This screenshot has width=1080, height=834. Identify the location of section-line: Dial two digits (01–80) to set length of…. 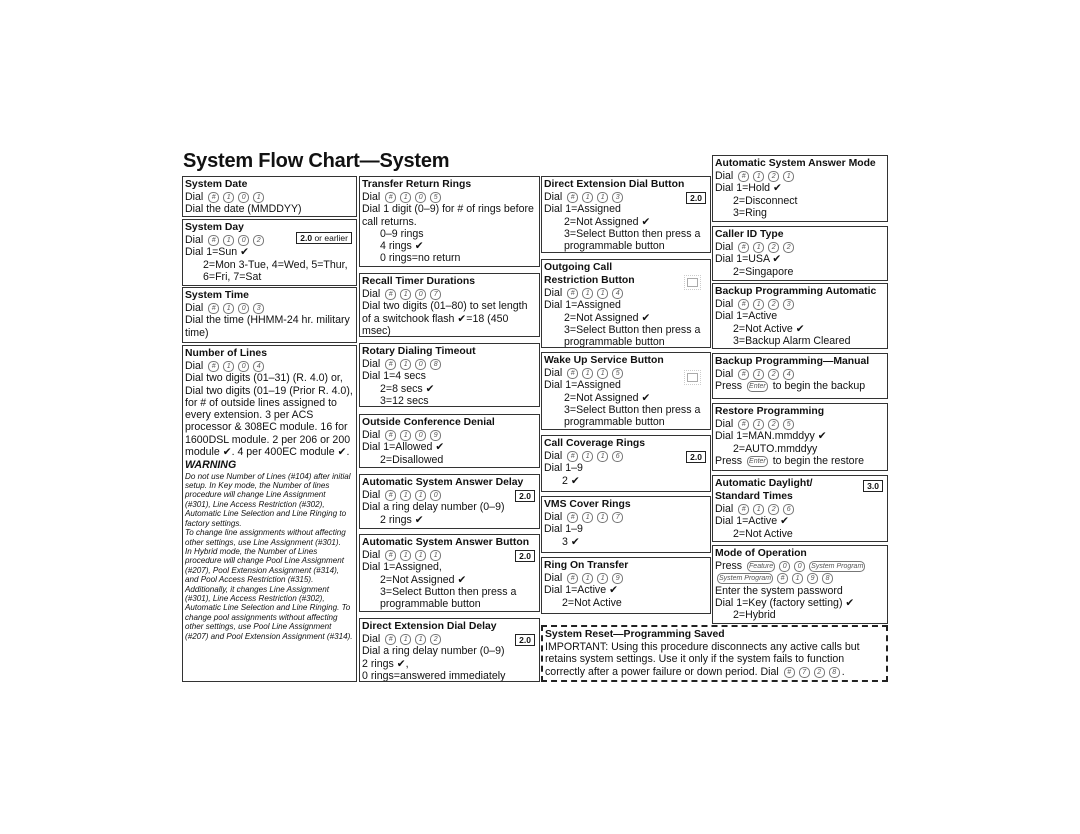
(449, 318).